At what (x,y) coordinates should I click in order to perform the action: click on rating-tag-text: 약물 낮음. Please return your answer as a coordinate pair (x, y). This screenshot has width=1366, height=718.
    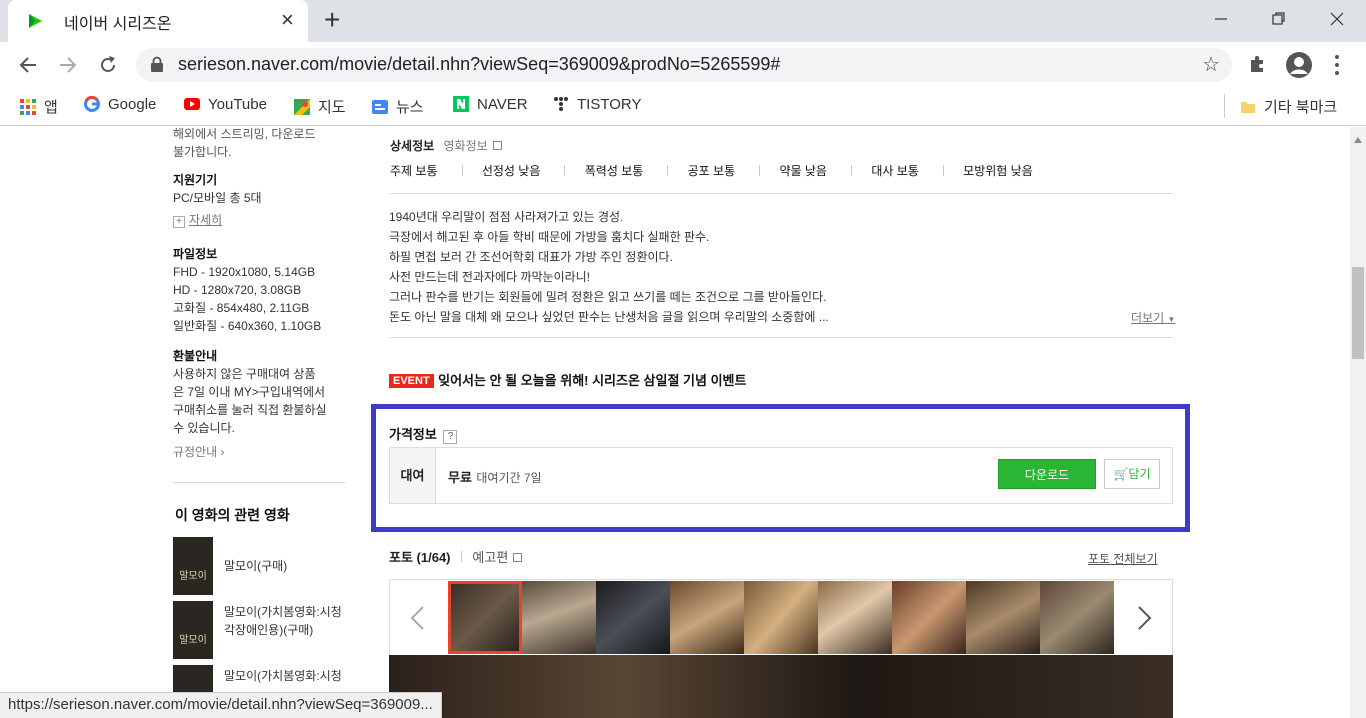
    Looking at the image, I should click on (803, 171).